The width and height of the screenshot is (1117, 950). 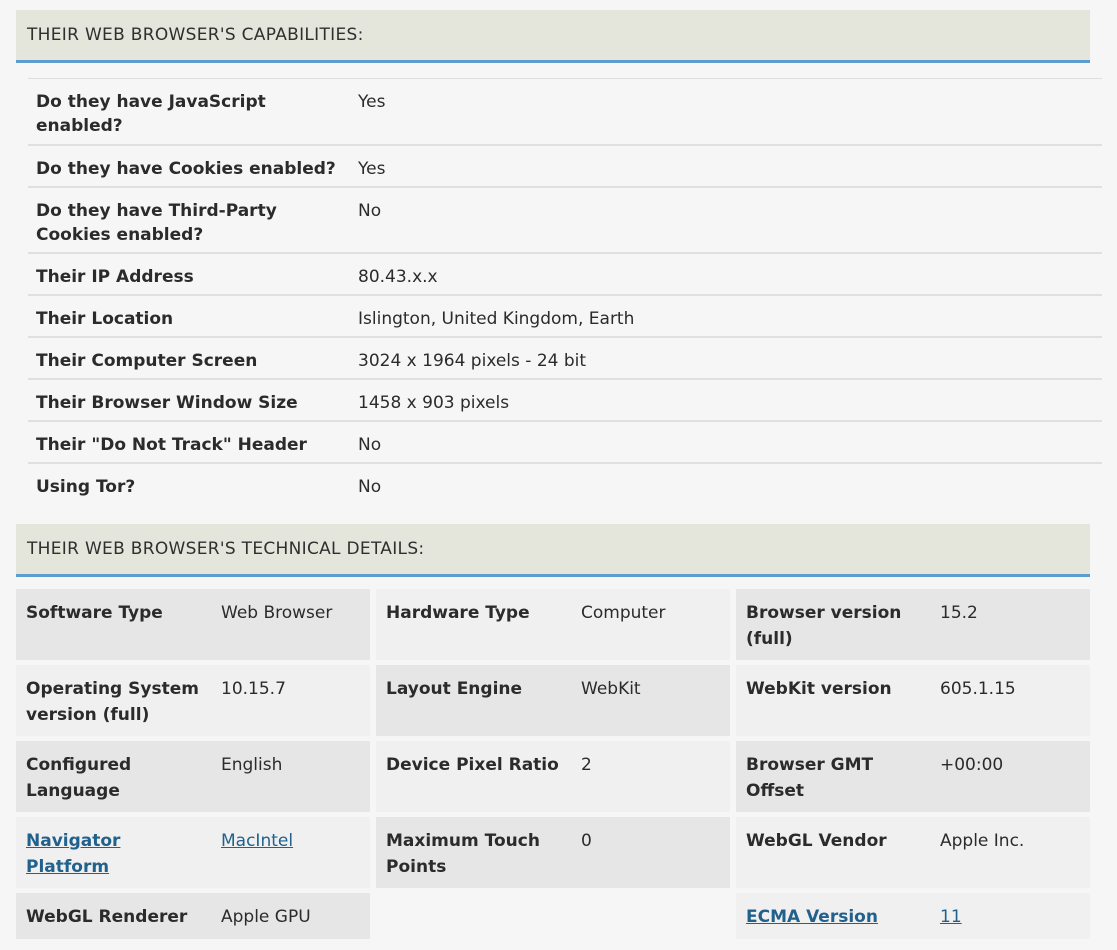 I want to click on table-row: Do they have JavaScript enabled? Yes, so click(x=565, y=112).